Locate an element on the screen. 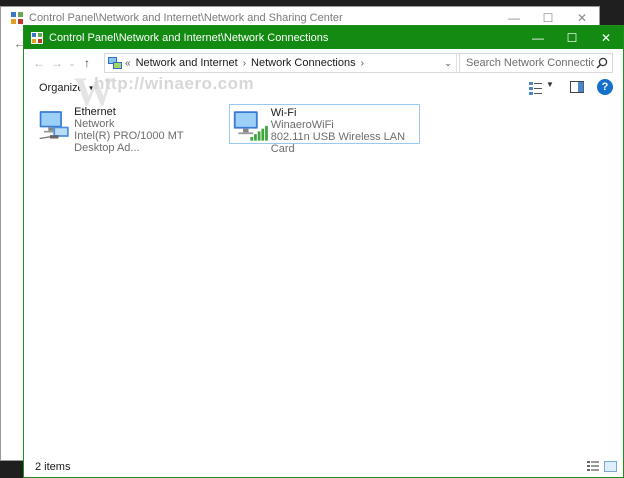 The image size is (624, 478). preview-pane-icon is located at coordinates (577, 87).